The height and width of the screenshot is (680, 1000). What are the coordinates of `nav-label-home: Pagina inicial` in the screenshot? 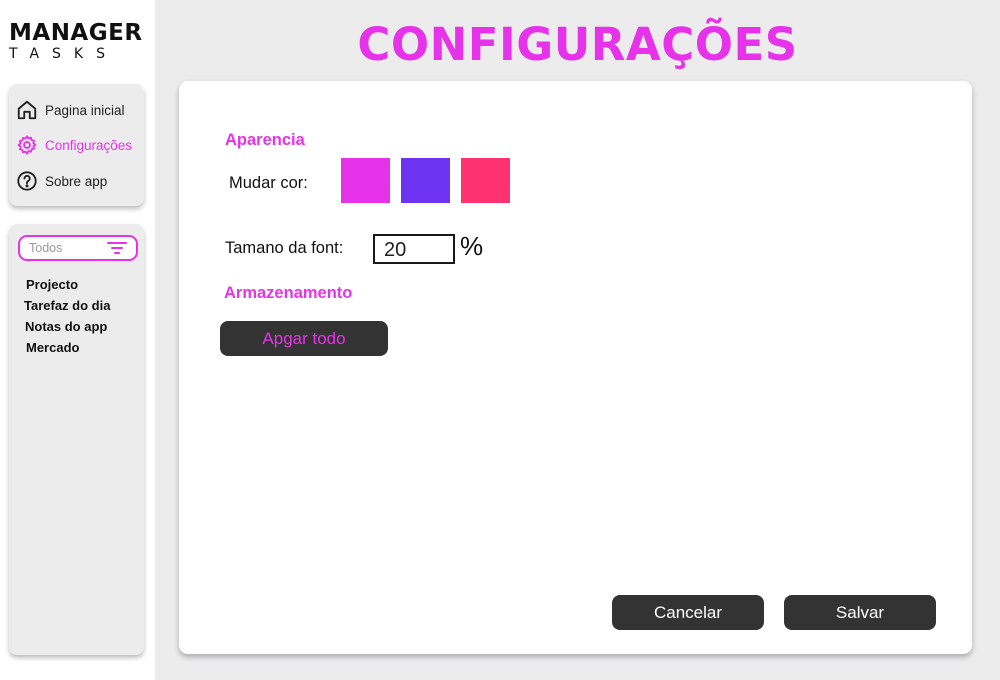 It's located at (85, 110).